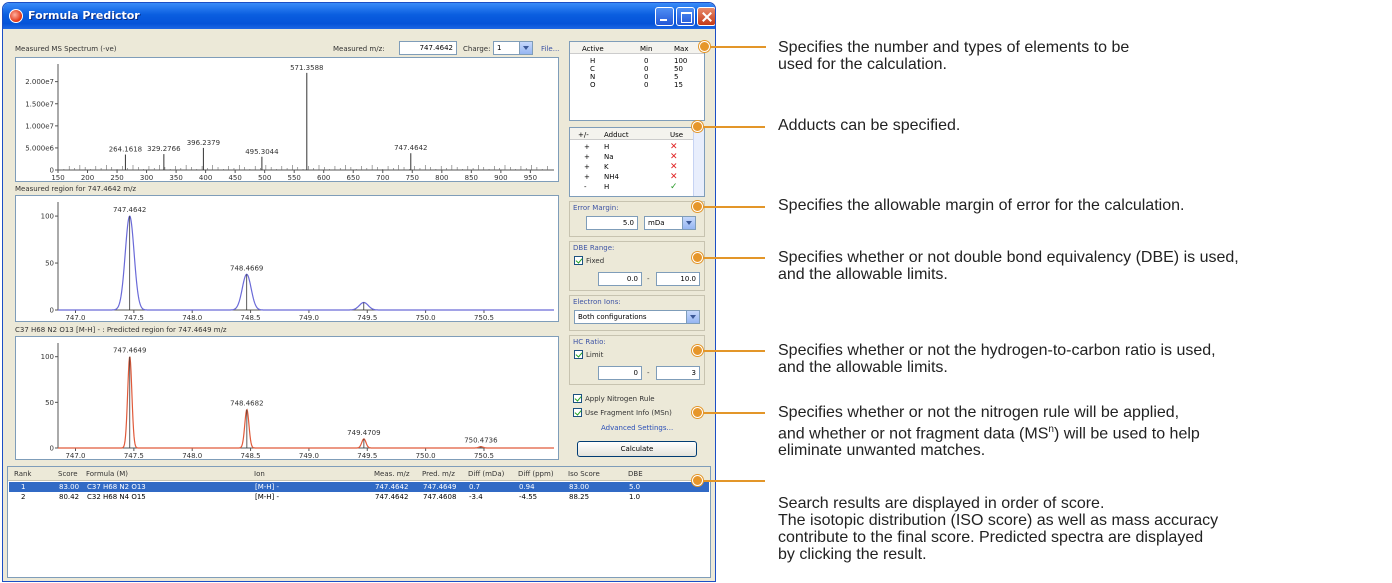  What do you see at coordinates (359, 16) in the screenshot?
I see `title-bar: Formula Predictor` at bounding box center [359, 16].